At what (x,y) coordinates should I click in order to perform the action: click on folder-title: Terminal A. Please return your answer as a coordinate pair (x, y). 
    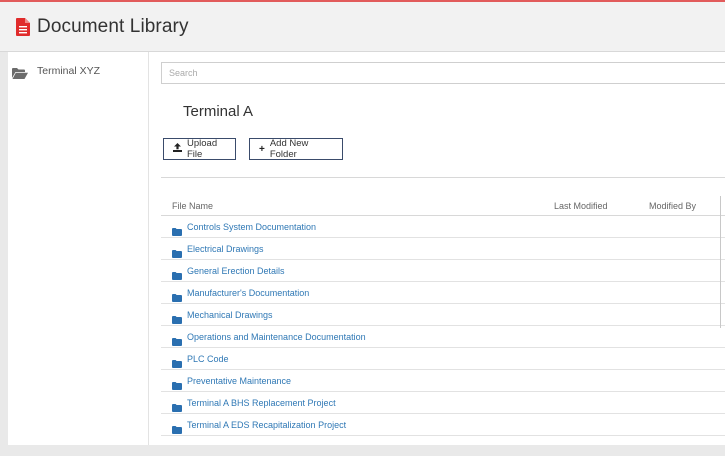
    Looking at the image, I should click on (218, 111).